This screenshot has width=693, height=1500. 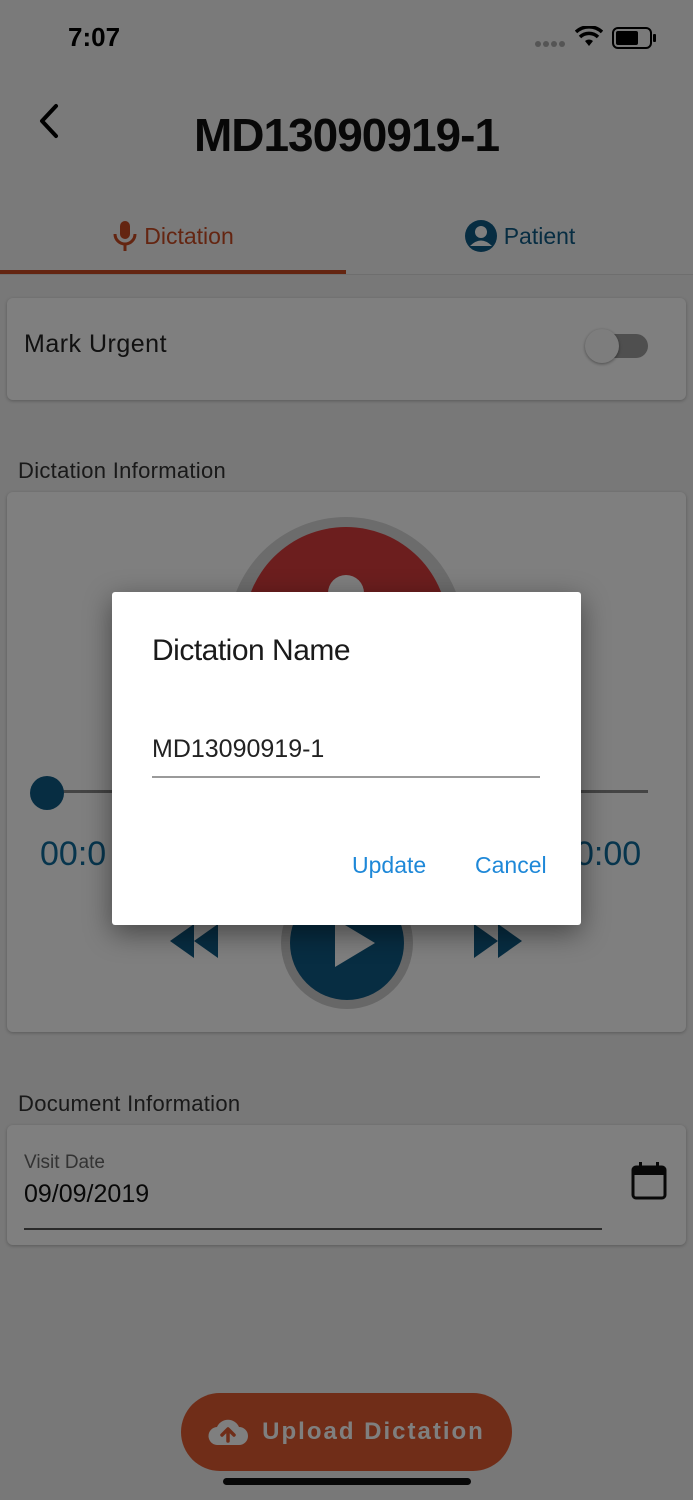 What do you see at coordinates (251, 650) in the screenshot?
I see `dialog-title: Dictation Name` at bounding box center [251, 650].